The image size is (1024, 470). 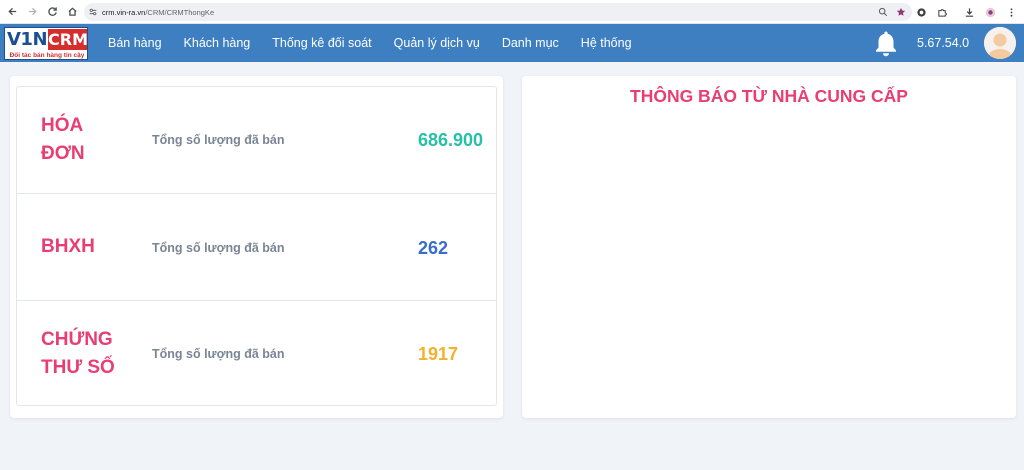 What do you see at coordinates (886, 43) in the screenshot?
I see `notification-bell-icon` at bounding box center [886, 43].